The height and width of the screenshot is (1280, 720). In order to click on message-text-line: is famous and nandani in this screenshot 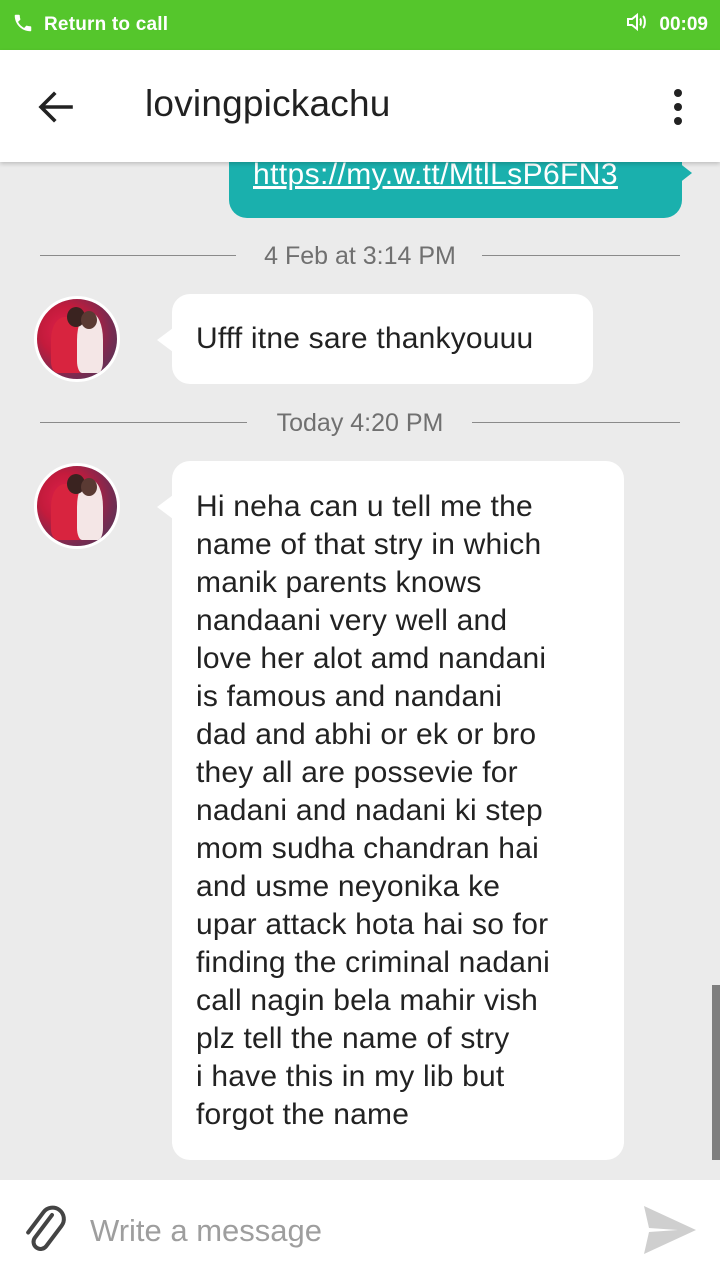, I will do `click(349, 696)`.